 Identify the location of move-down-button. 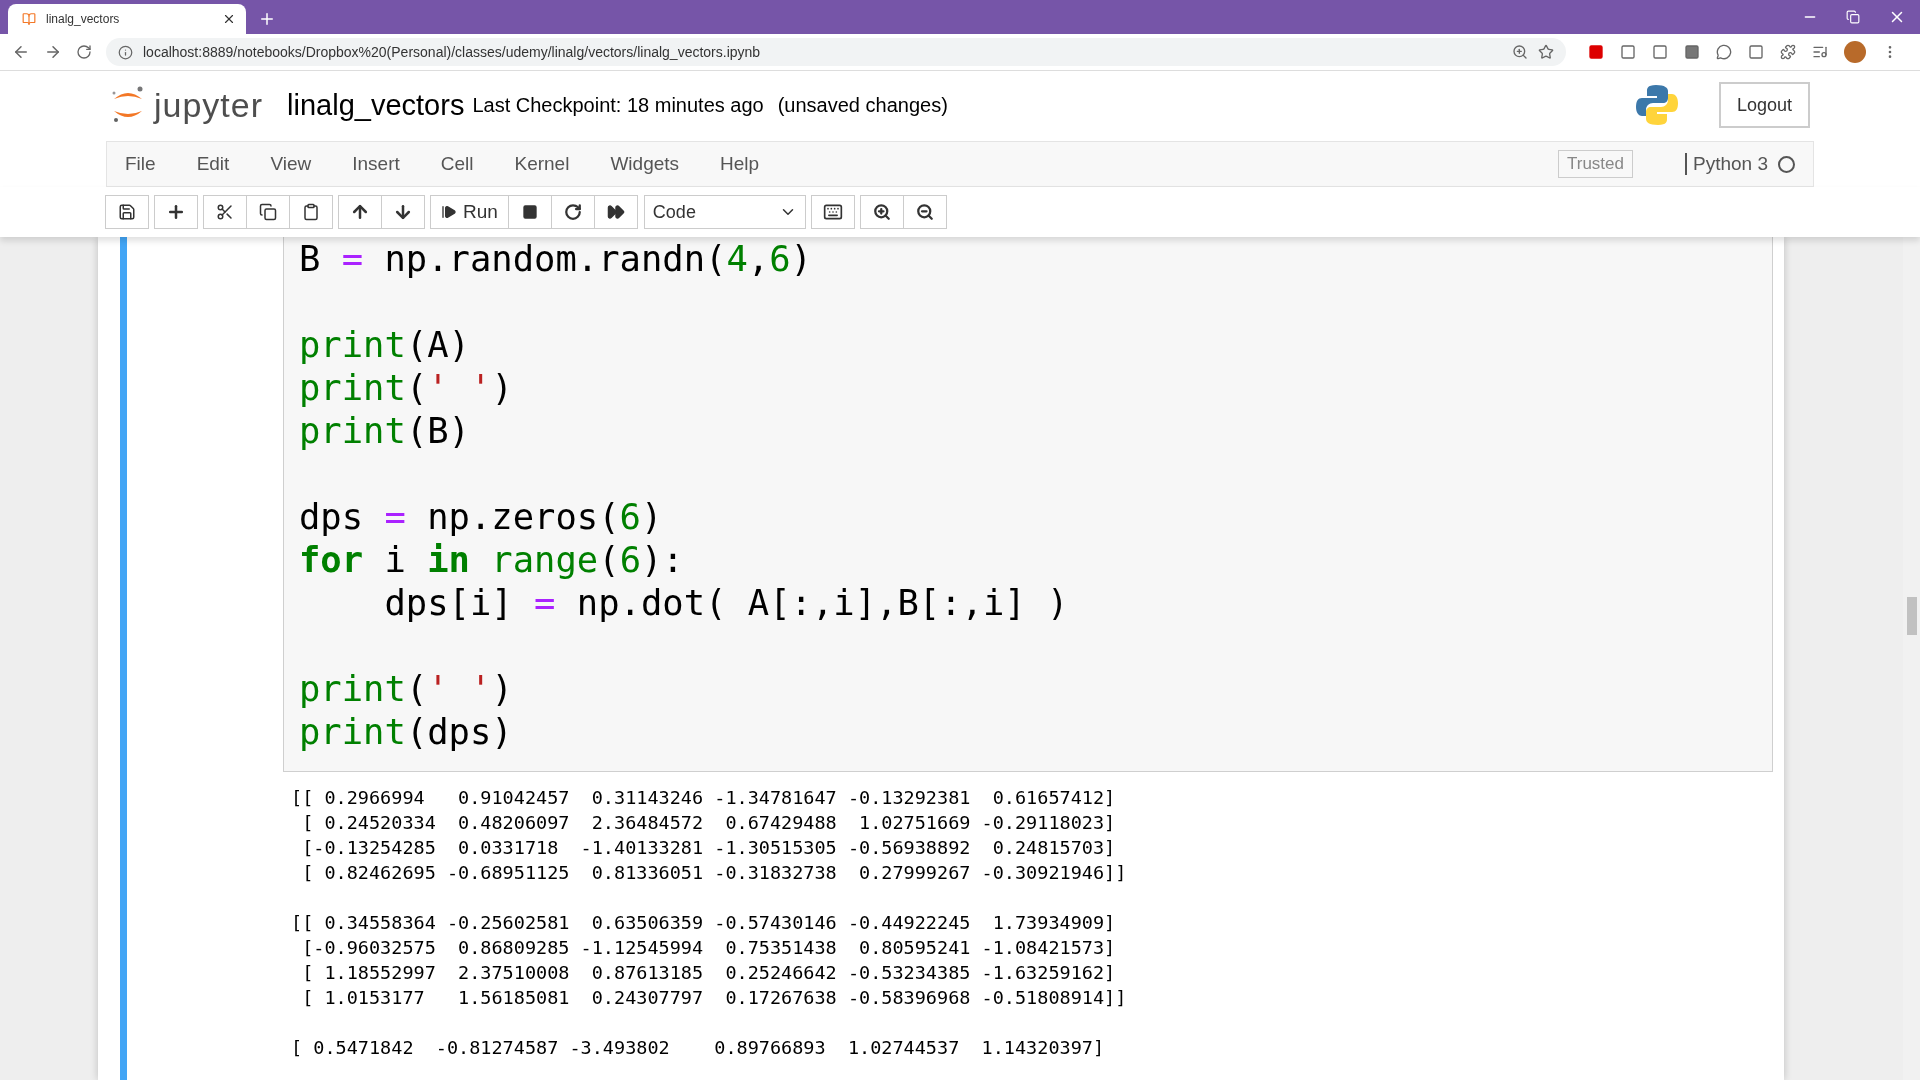
(403, 212).